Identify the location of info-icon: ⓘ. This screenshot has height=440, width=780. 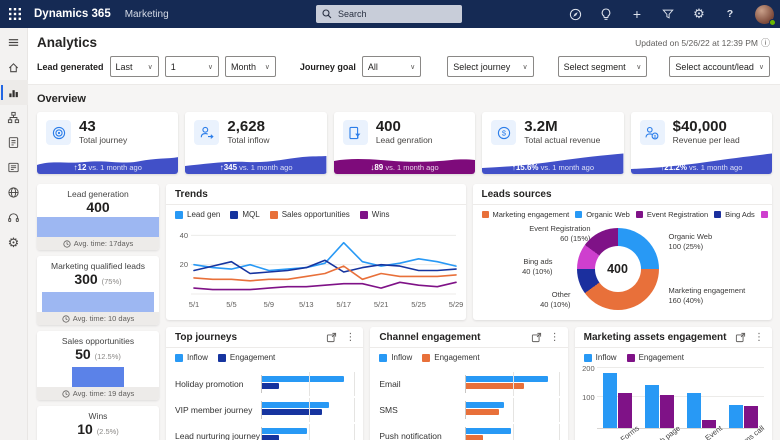
(765, 42).